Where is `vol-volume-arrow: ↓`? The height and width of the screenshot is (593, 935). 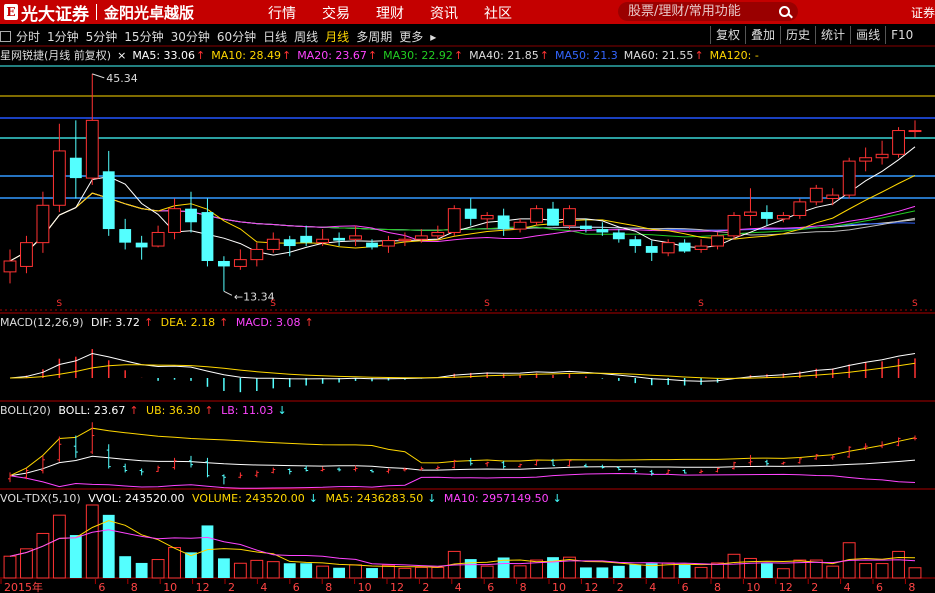
vol-volume-arrow: ↓ is located at coordinates (313, 498).